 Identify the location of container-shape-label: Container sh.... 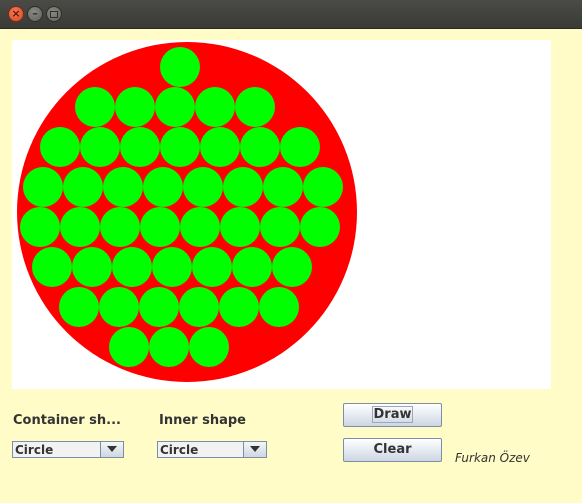
(67, 420).